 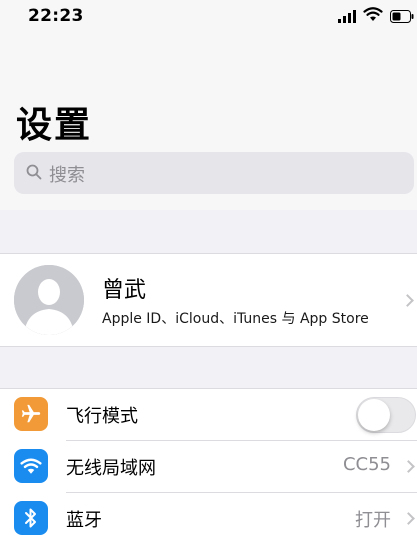 What do you see at coordinates (102, 416) in the screenshot?
I see `setting-label: 飞行模式` at bounding box center [102, 416].